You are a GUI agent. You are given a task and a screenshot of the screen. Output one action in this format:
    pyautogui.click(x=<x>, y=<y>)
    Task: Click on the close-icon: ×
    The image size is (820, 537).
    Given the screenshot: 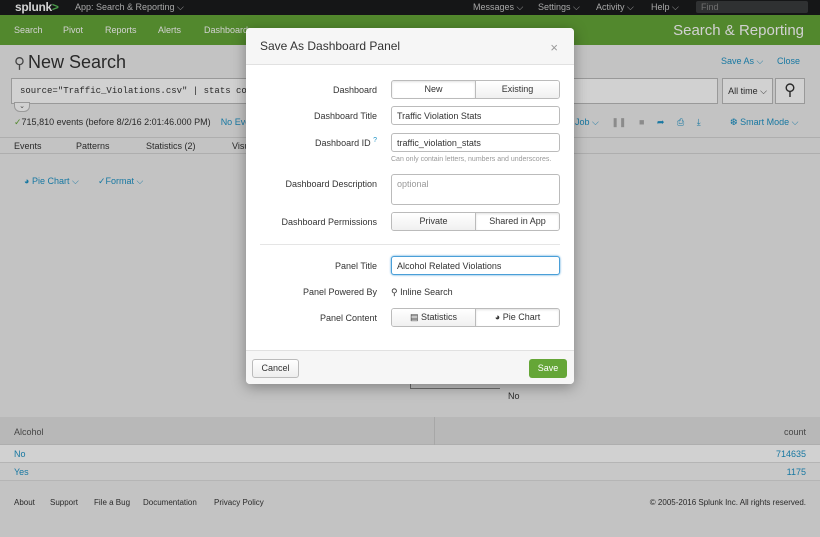 What is the action you would take?
    pyautogui.click(x=554, y=47)
    